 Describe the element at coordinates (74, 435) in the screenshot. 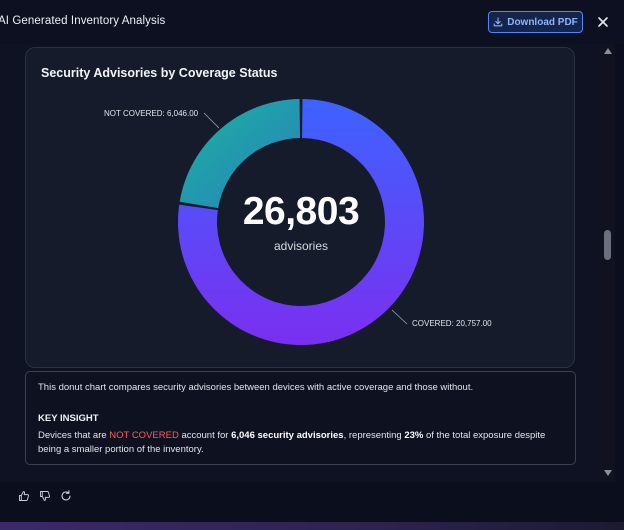

I see `insight-text-part: Devices that are` at that location.